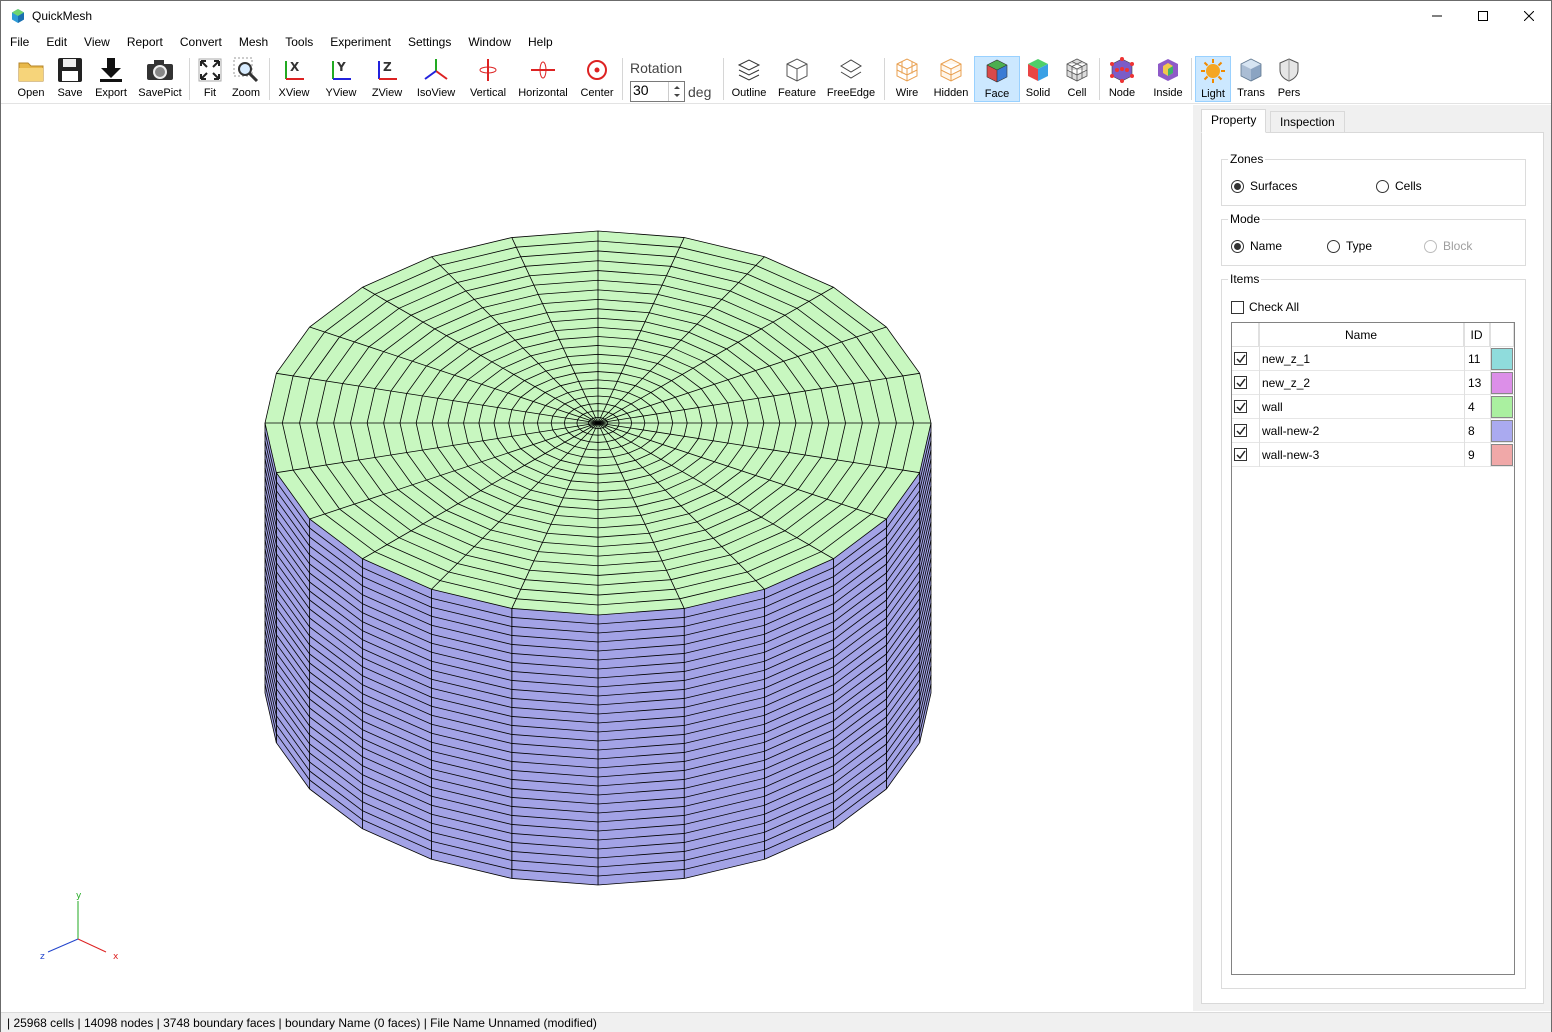 This screenshot has width=1552, height=1032. What do you see at coordinates (295, 67) in the screenshot?
I see `svg-text: X` at bounding box center [295, 67].